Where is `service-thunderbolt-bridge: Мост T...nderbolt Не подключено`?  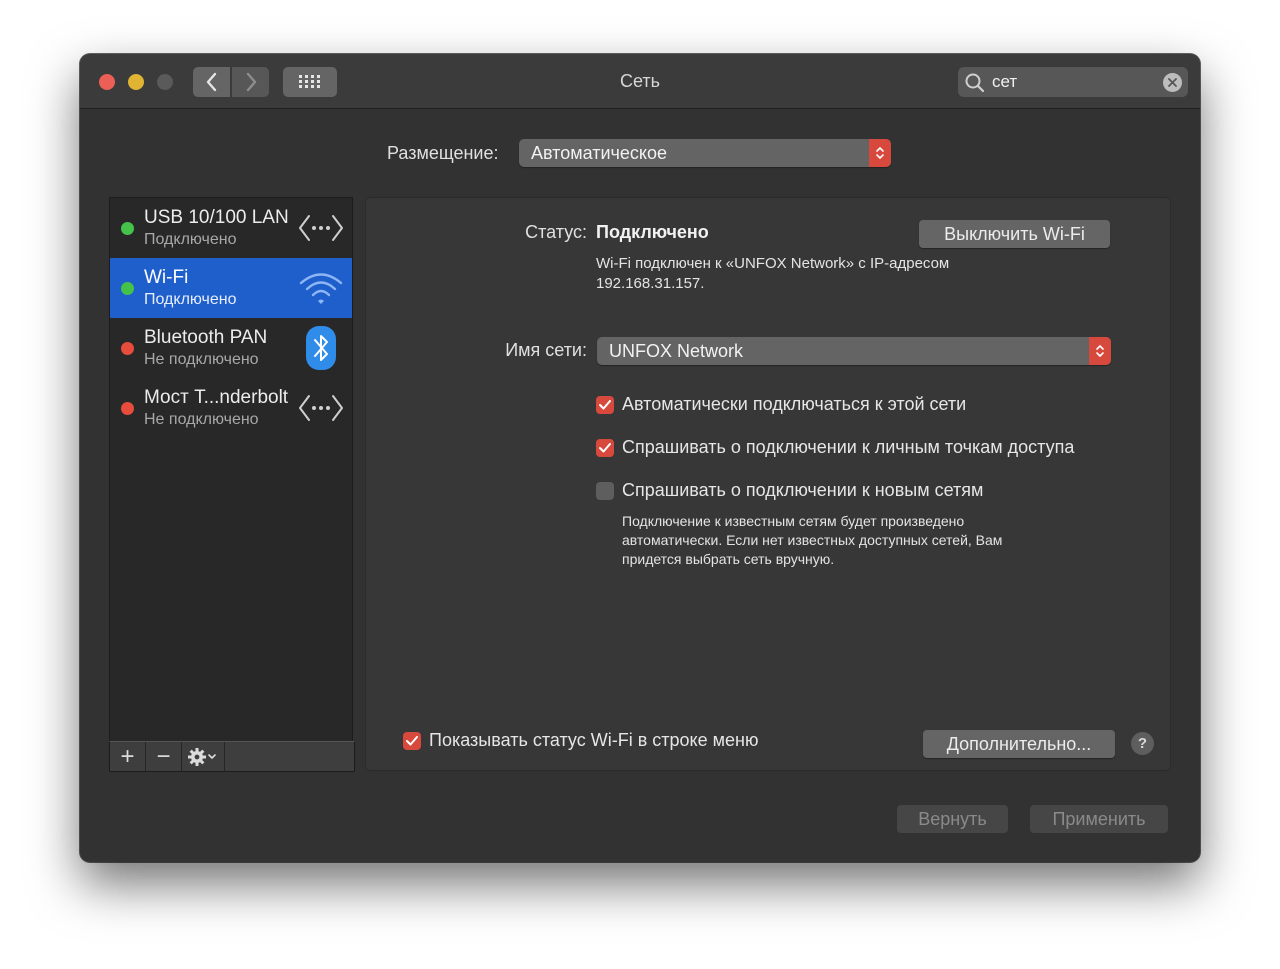 service-thunderbolt-bridge: Мост T...nderbolt Не подключено is located at coordinates (231, 408).